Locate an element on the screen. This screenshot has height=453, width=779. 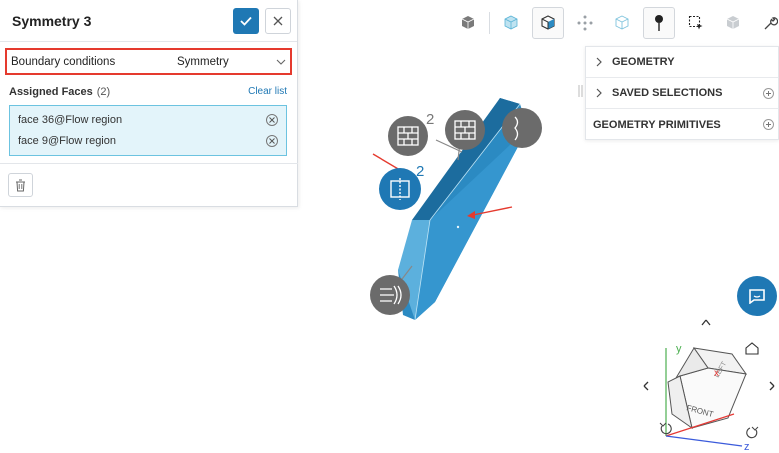
symmetry-badge-selected is located at coordinates (400, 189).